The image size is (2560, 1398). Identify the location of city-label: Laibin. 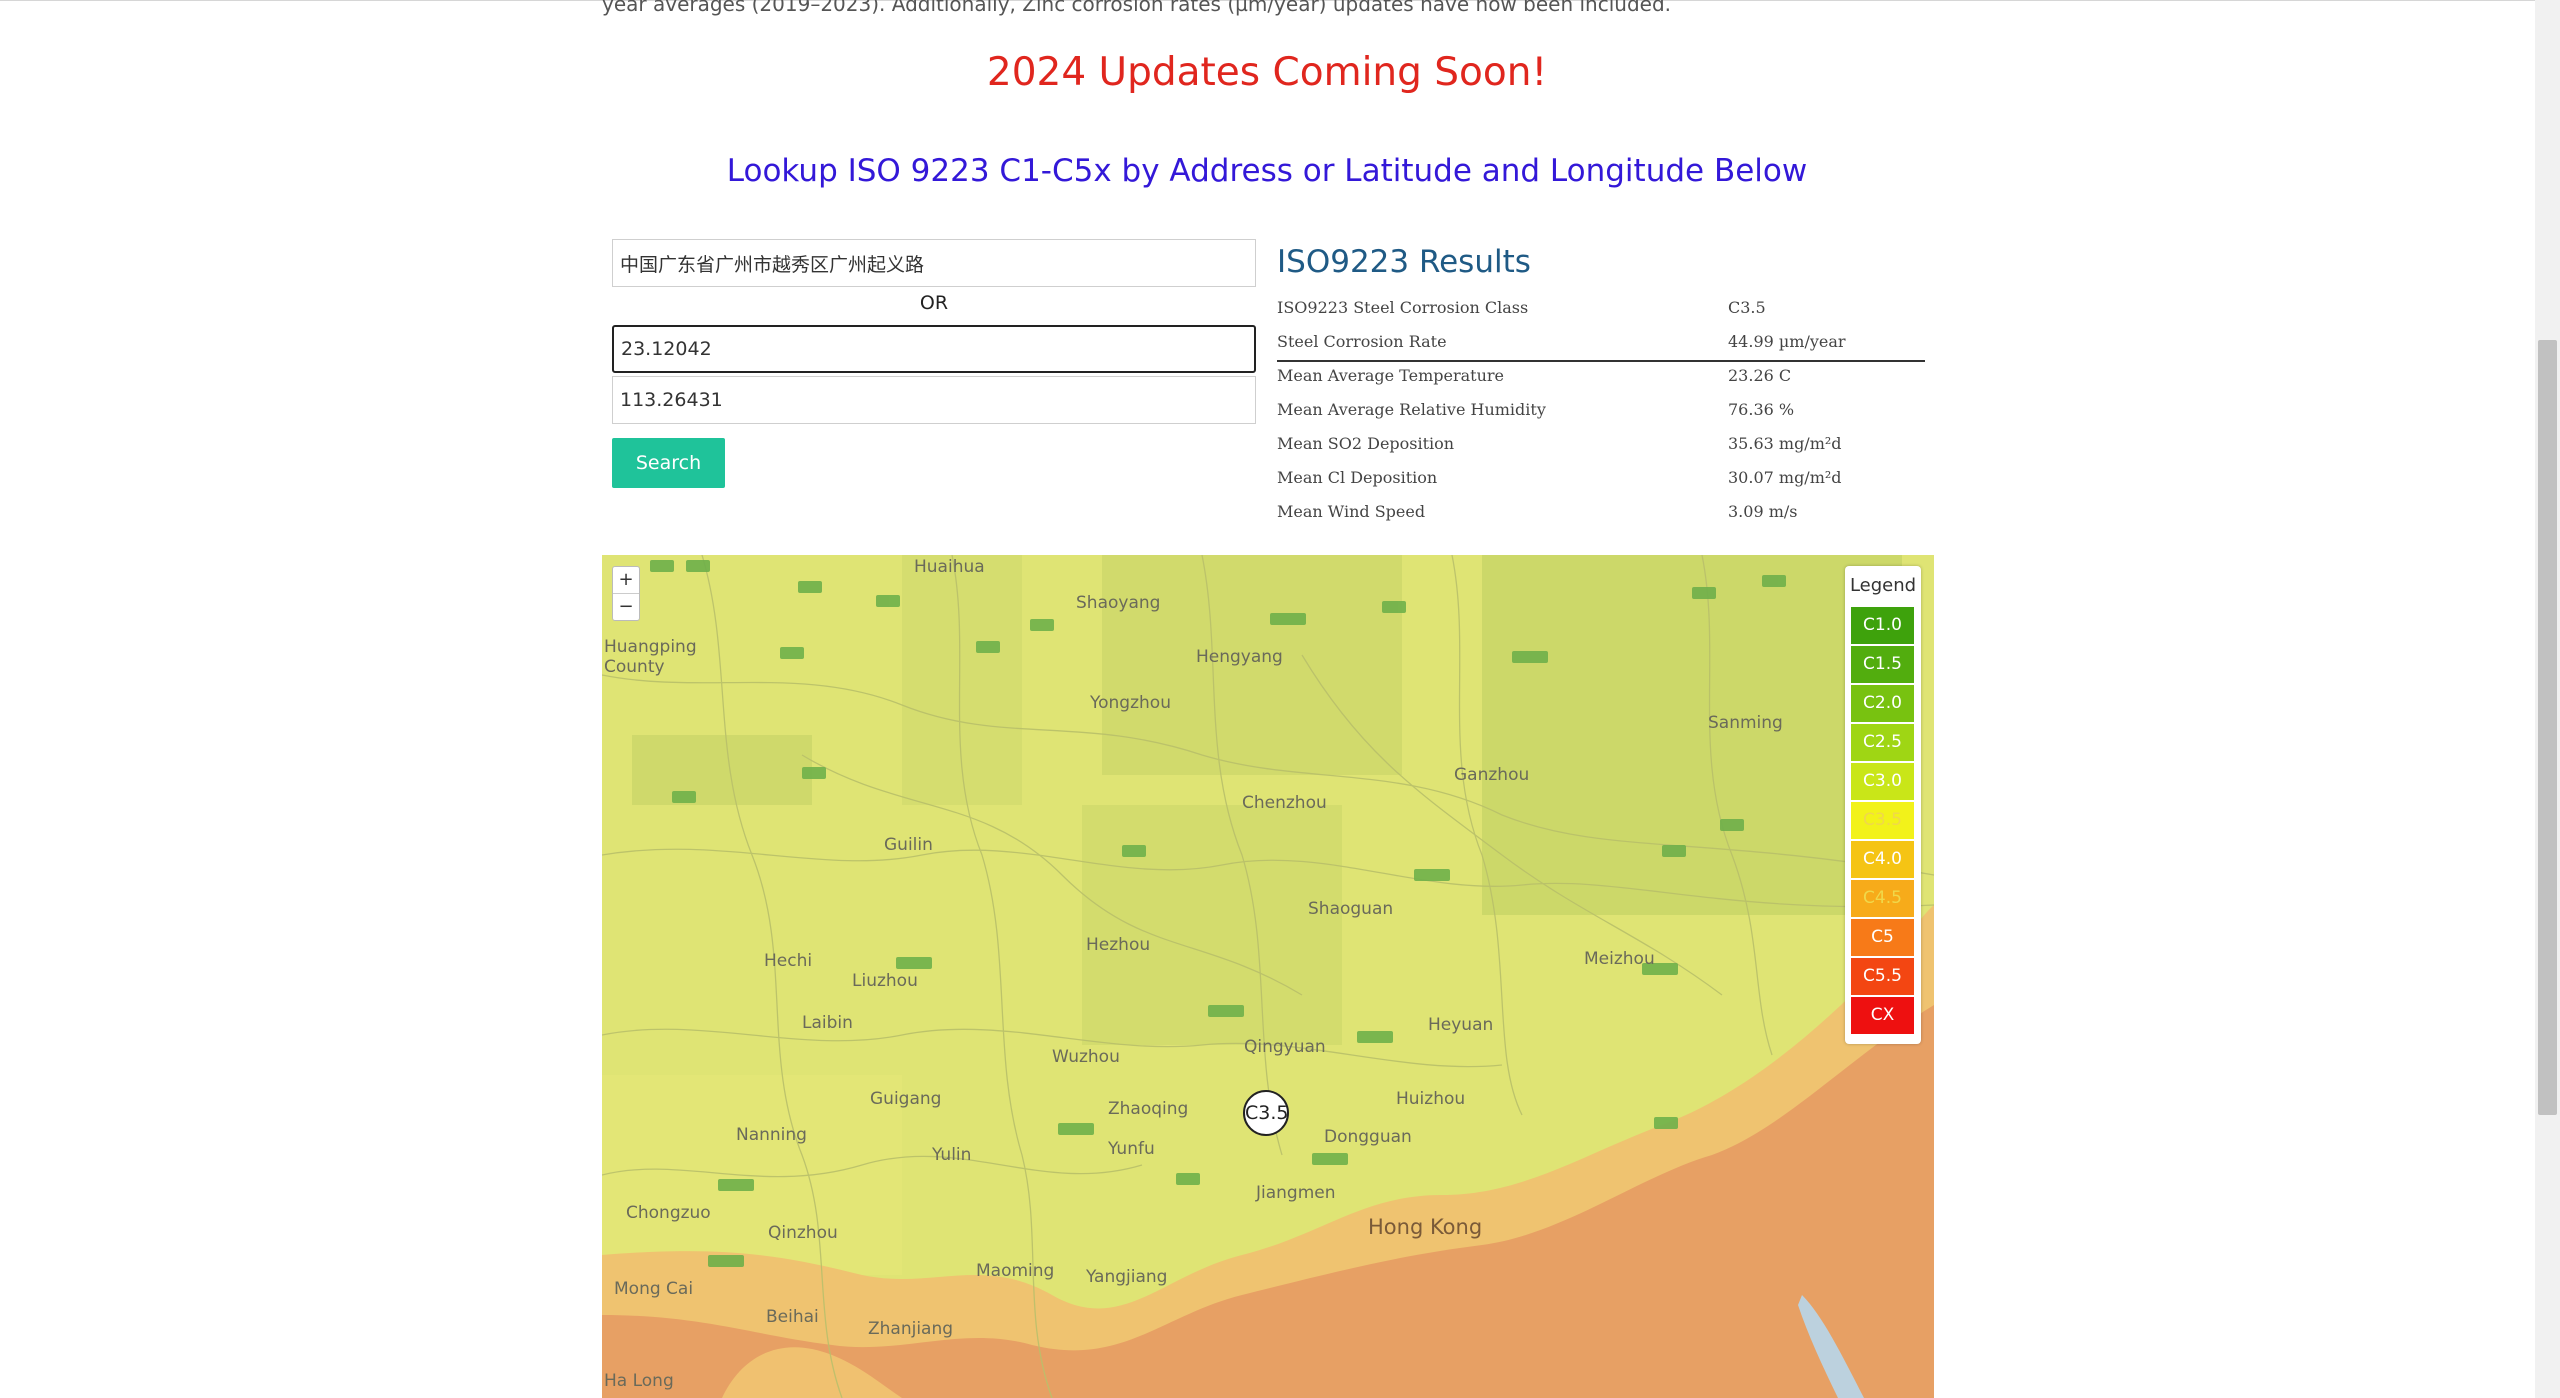
(827, 1023).